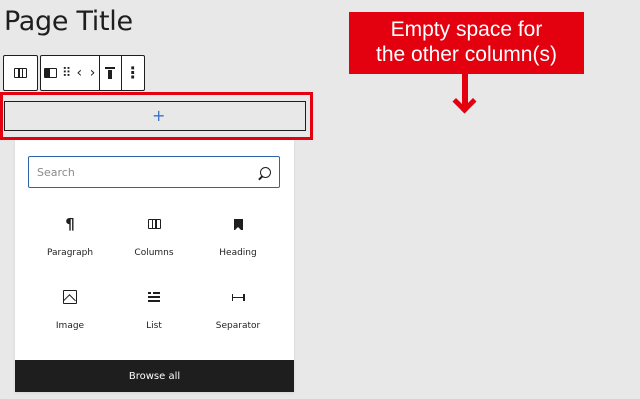 The width and height of the screenshot is (640, 399). I want to click on page-title: Page Title, so click(68, 21).